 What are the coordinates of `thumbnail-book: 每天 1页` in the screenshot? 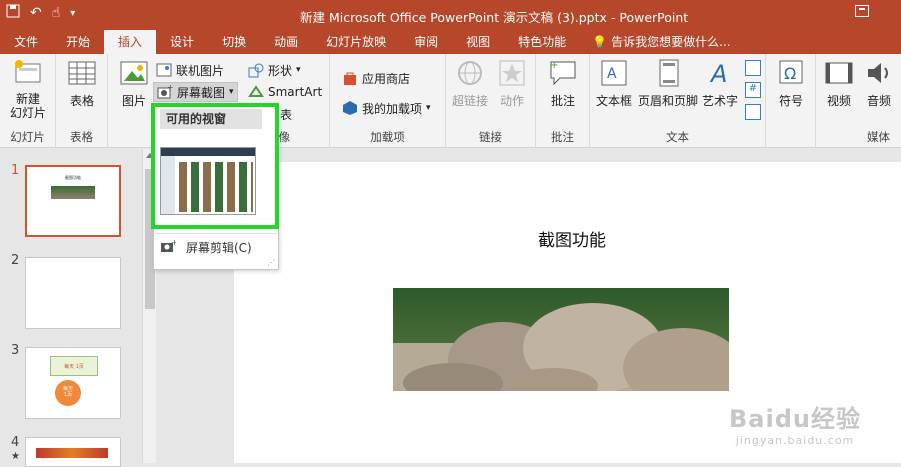 It's located at (74, 366).